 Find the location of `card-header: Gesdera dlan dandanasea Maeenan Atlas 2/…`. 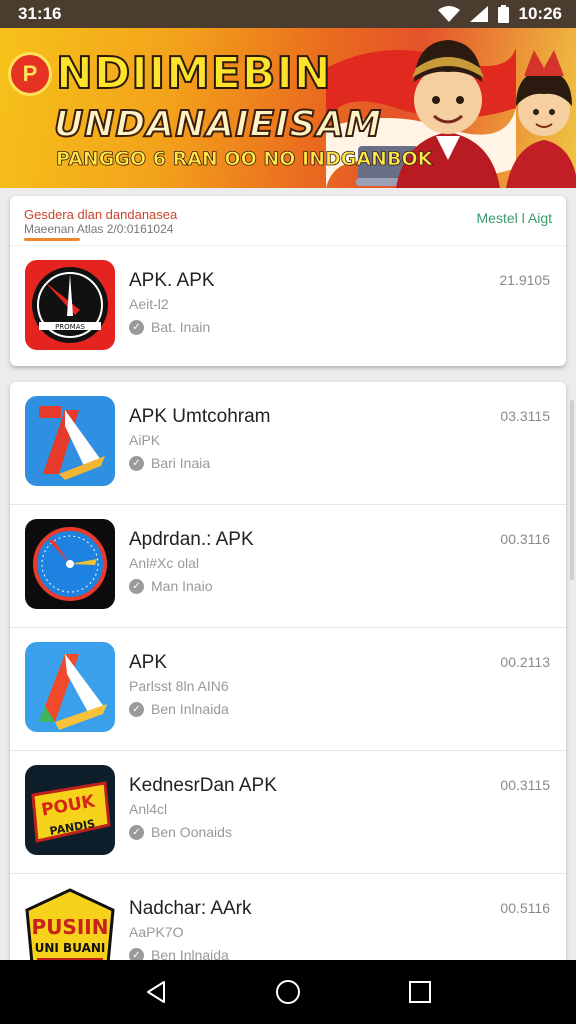

card-header: Gesdera dlan dandanasea Maeenan Atlas 2/… is located at coordinates (288, 221).